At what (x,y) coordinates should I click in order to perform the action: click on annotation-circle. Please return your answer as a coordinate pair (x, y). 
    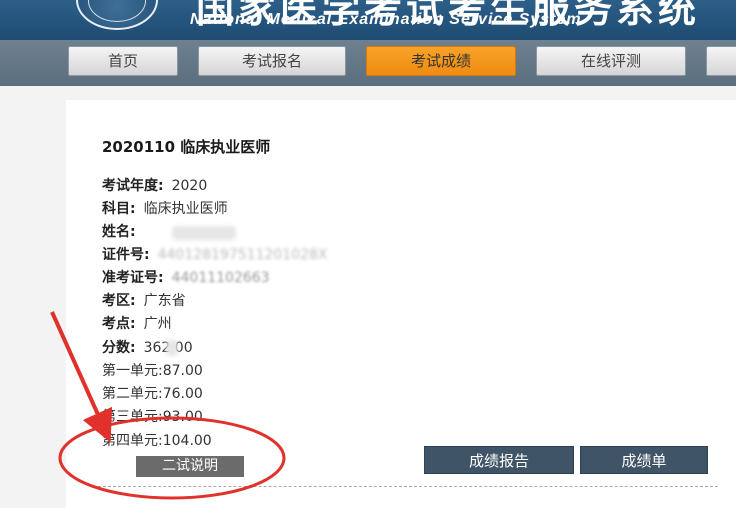
    Looking at the image, I should click on (172, 458).